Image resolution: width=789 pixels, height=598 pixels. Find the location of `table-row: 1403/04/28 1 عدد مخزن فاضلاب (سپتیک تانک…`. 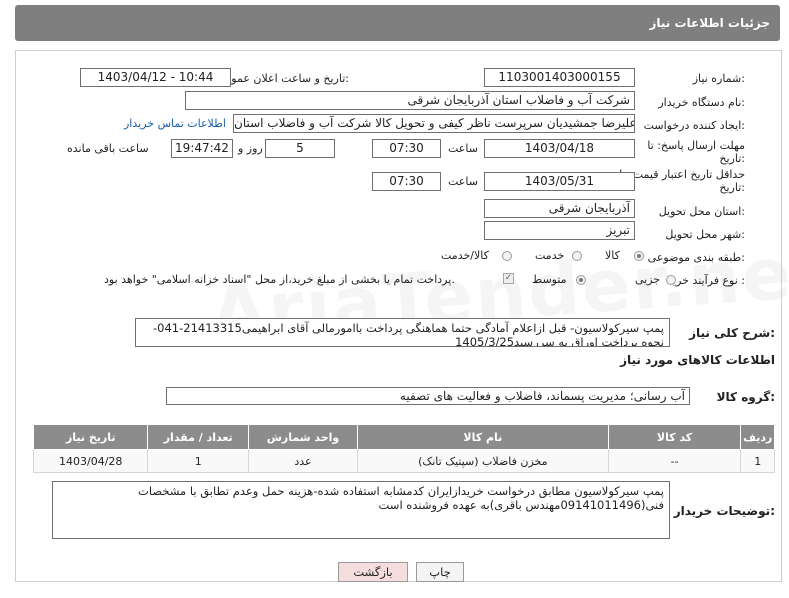

table-row: 1403/04/28 1 عدد مخزن فاضلاب (سپتیک تانک… is located at coordinates (403, 461).